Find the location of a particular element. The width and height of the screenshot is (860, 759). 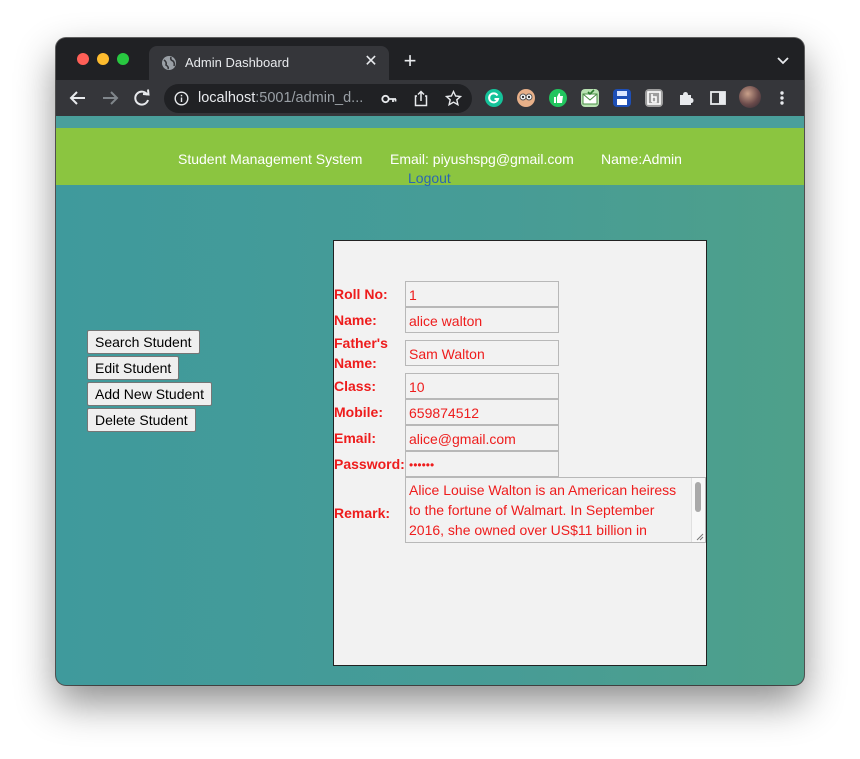

class-label: Class: is located at coordinates (355, 386).